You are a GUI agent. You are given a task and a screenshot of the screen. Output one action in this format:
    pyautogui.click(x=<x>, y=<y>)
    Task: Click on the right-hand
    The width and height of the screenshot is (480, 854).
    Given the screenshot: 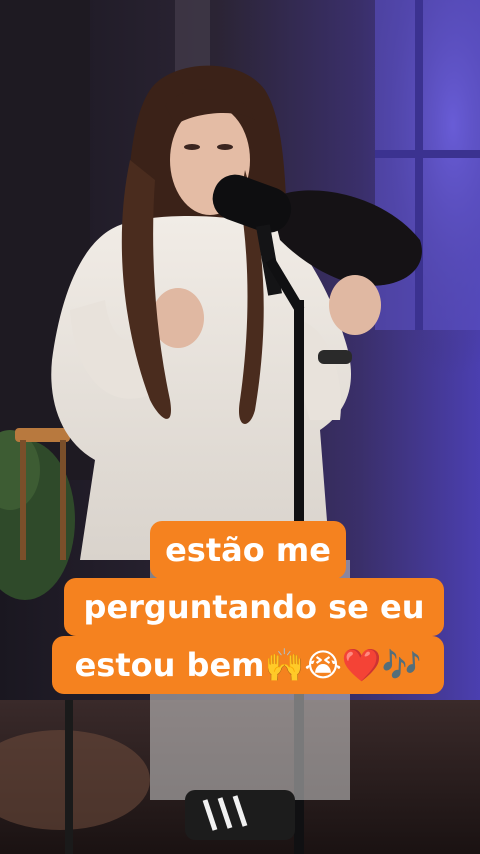 What is the action you would take?
    pyautogui.click(x=355, y=305)
    